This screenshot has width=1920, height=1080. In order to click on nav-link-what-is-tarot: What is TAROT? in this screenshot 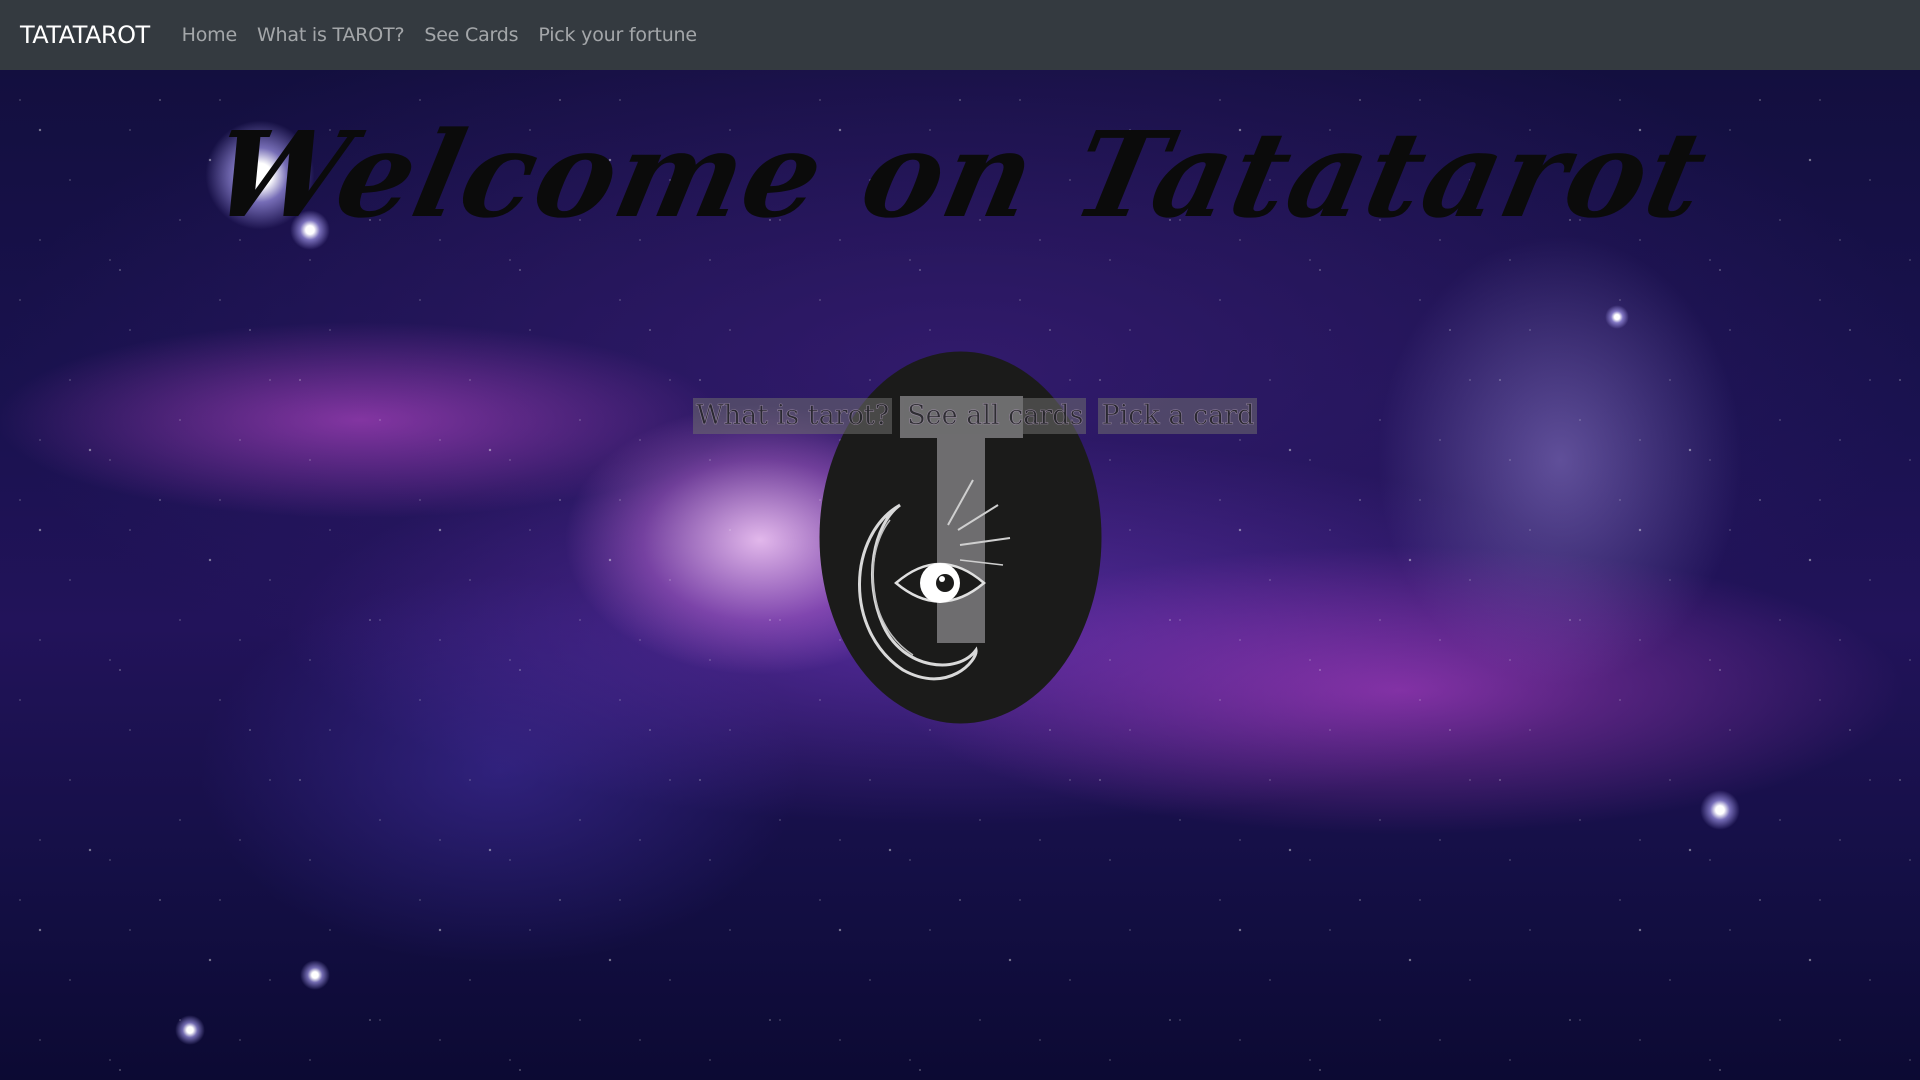, I will do `click(330, 35)`.